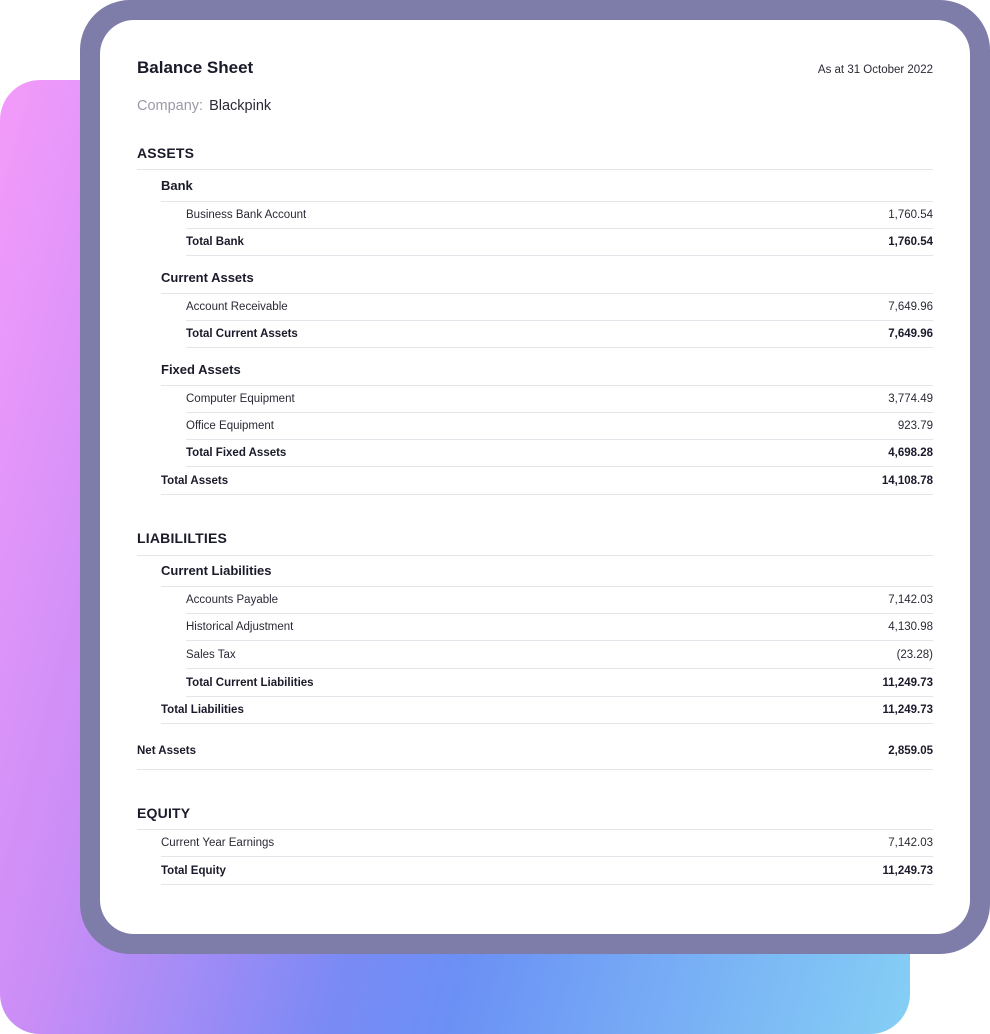 This screenshot has height=1034, width=990. What do you see at coordinates (910, 399) in the screenshot?
I see `row-amount: 3,774.49` at bounding box center [910, 399].